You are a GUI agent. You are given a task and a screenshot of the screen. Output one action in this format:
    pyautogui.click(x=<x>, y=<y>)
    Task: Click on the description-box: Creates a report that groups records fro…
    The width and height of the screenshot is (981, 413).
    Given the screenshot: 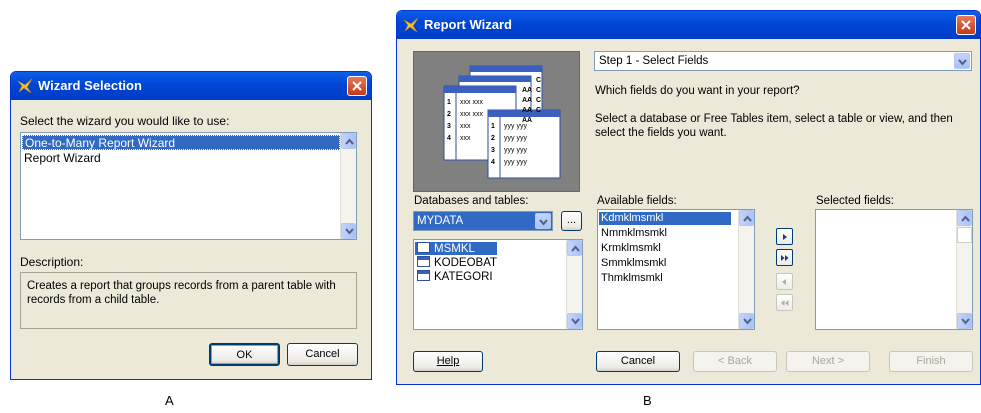 What is the action you would take?
    pyautogui.click(x=188, y=300)
    